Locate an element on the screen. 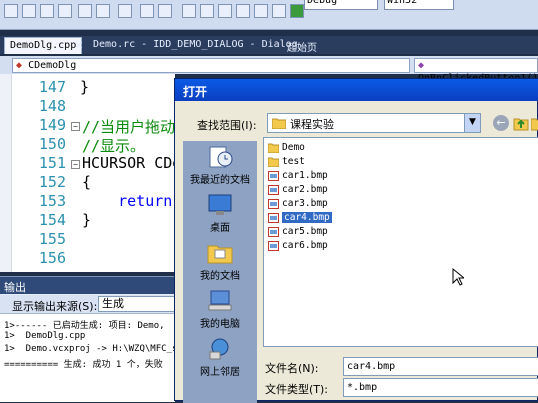 The height and width of the screenshot is (403, 538). place-my-computer: 我的电脑 is located at coordinates (220, 309).